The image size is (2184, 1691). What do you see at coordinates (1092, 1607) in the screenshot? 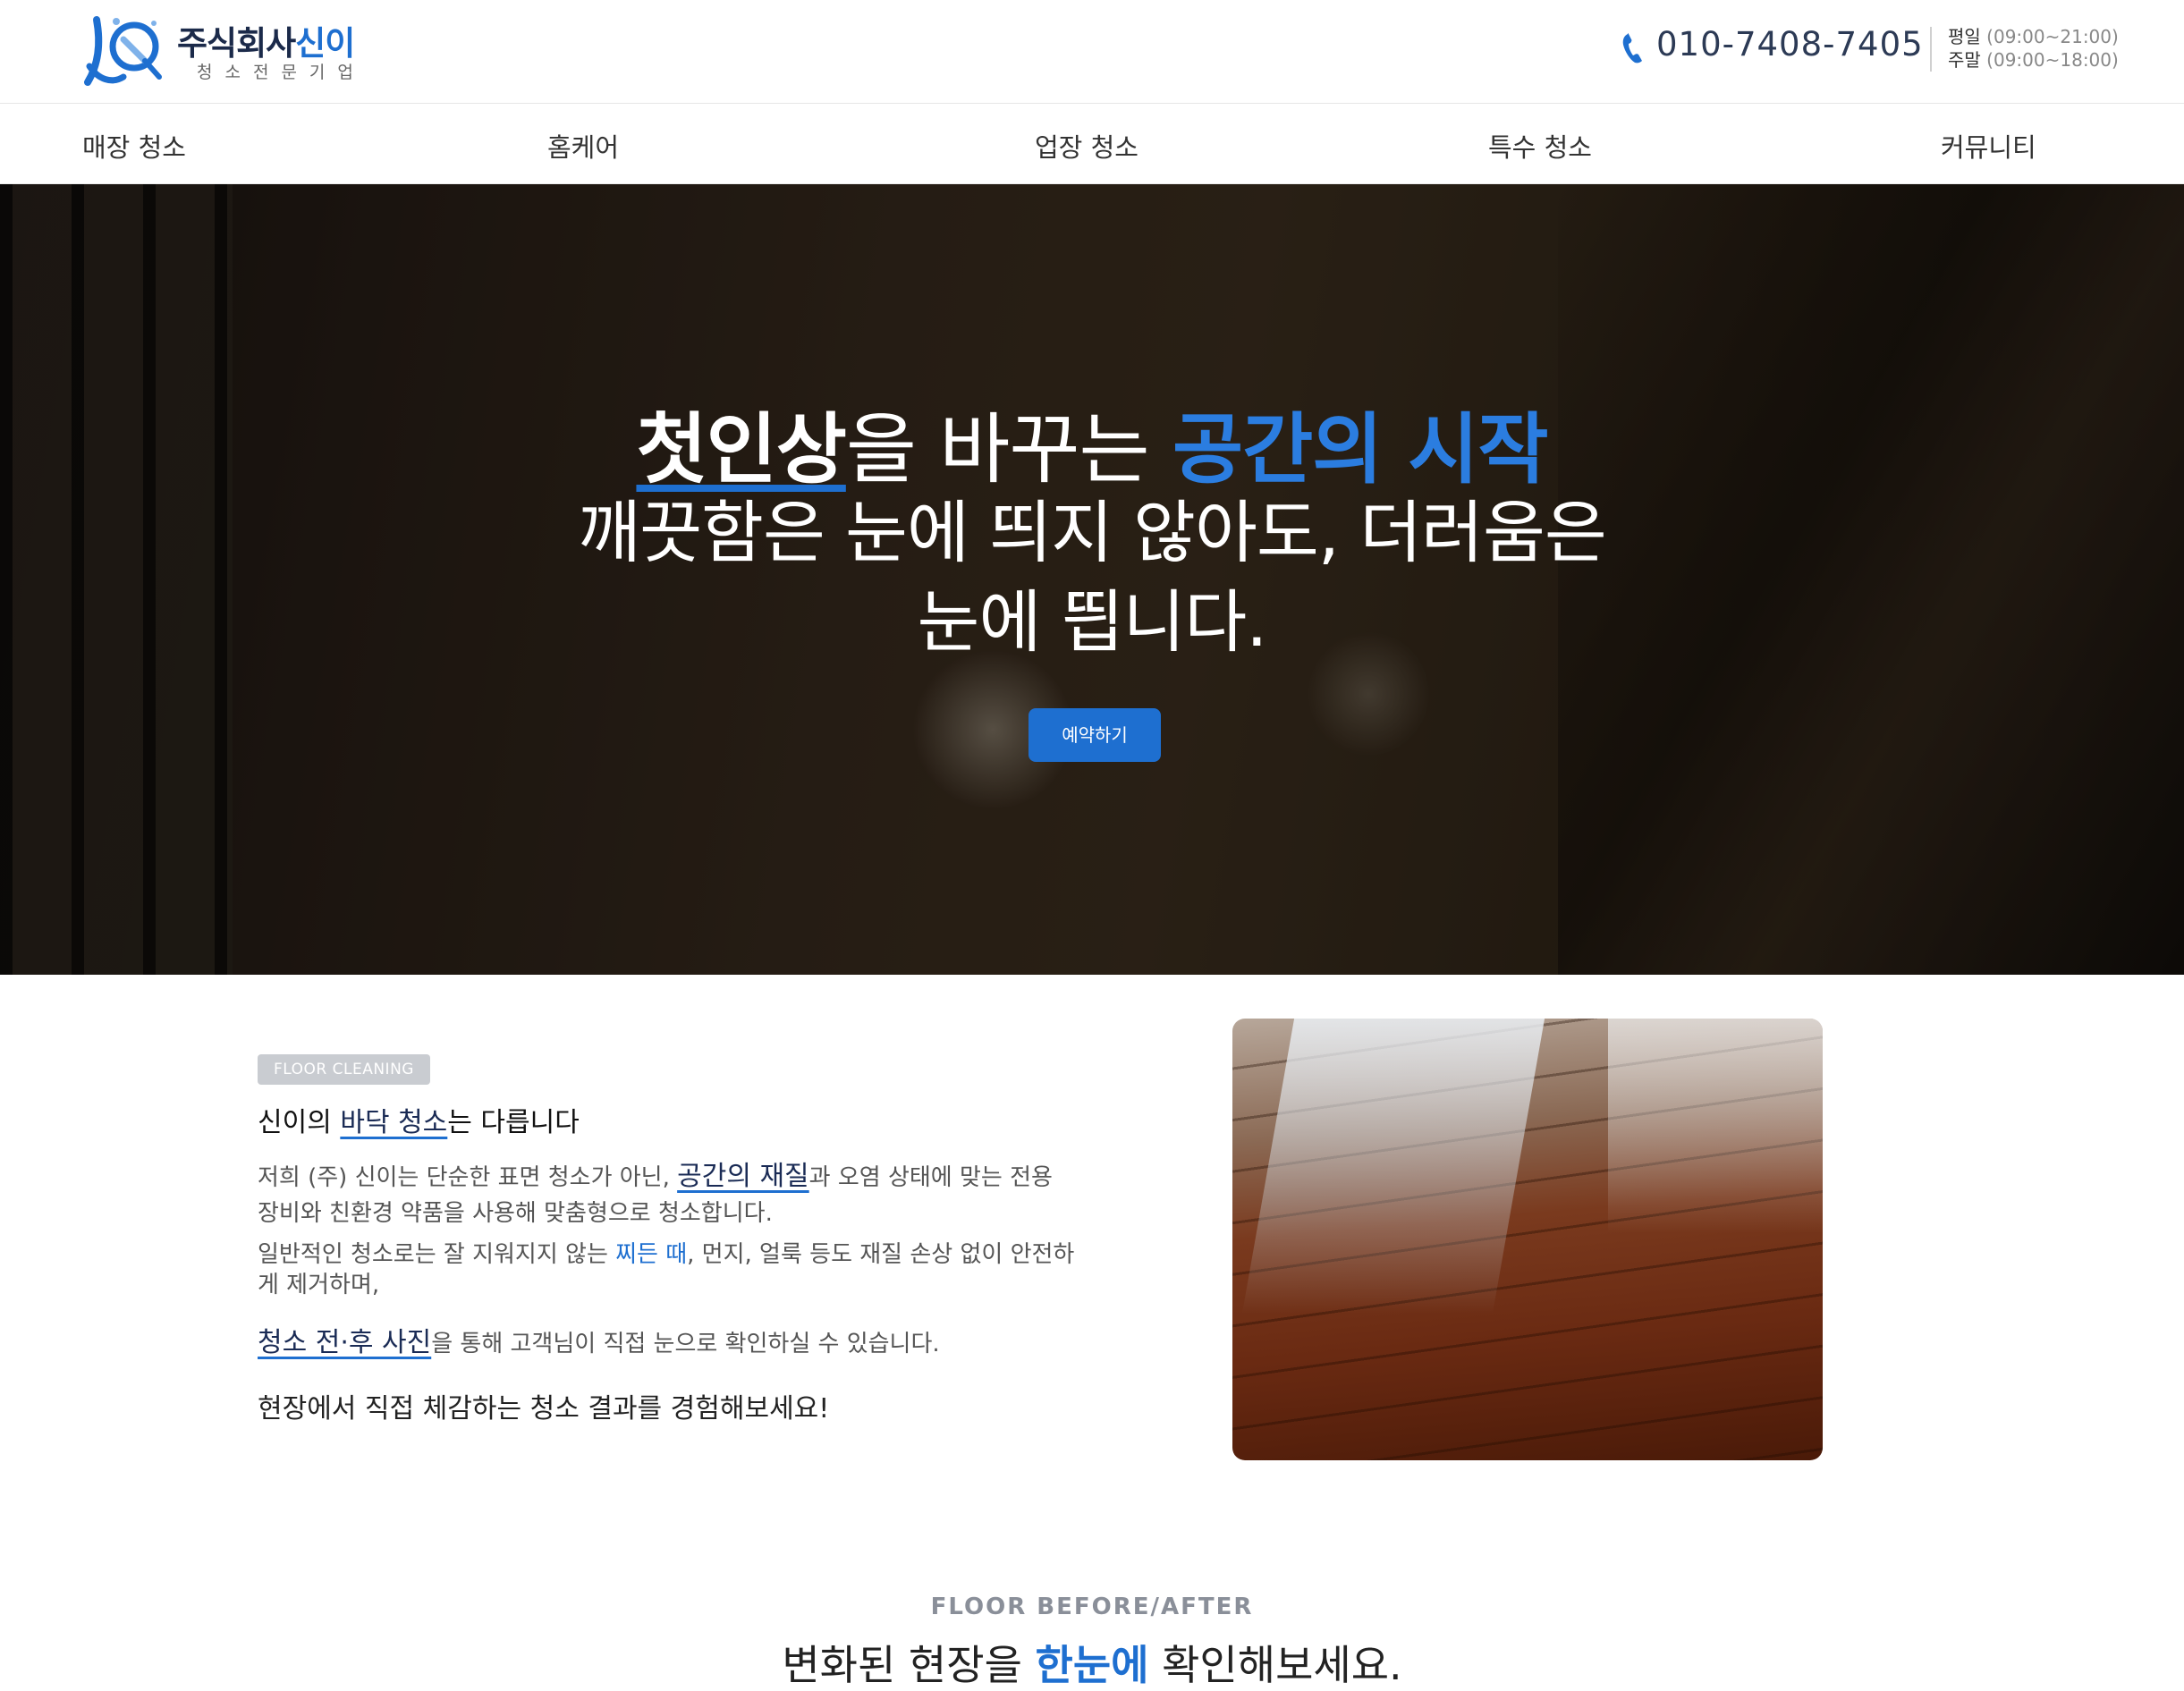
I see `before-after-label: FLOOR BEFORE/AFTER` at bounding box center [1092, 1607].